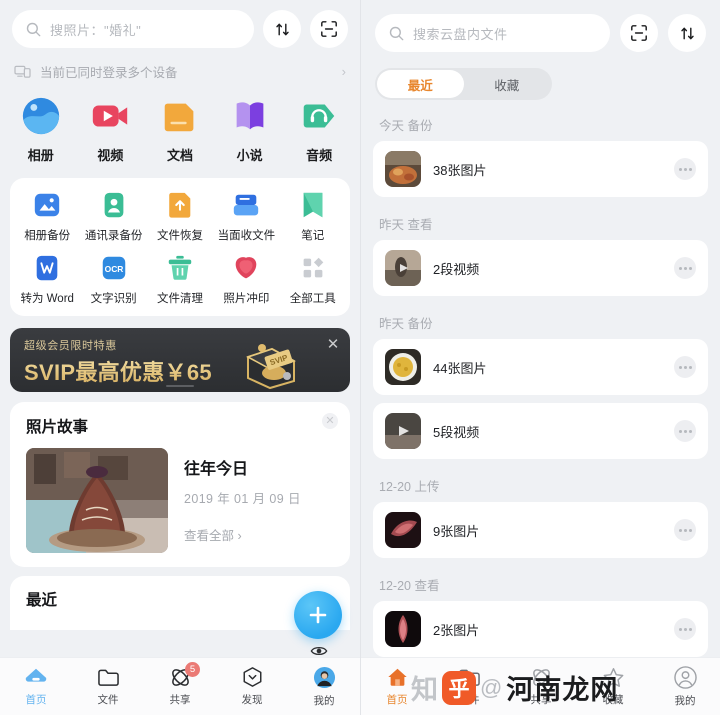  I want to click on left-search-row: 搜照片："婚礼", so click(180, 27).